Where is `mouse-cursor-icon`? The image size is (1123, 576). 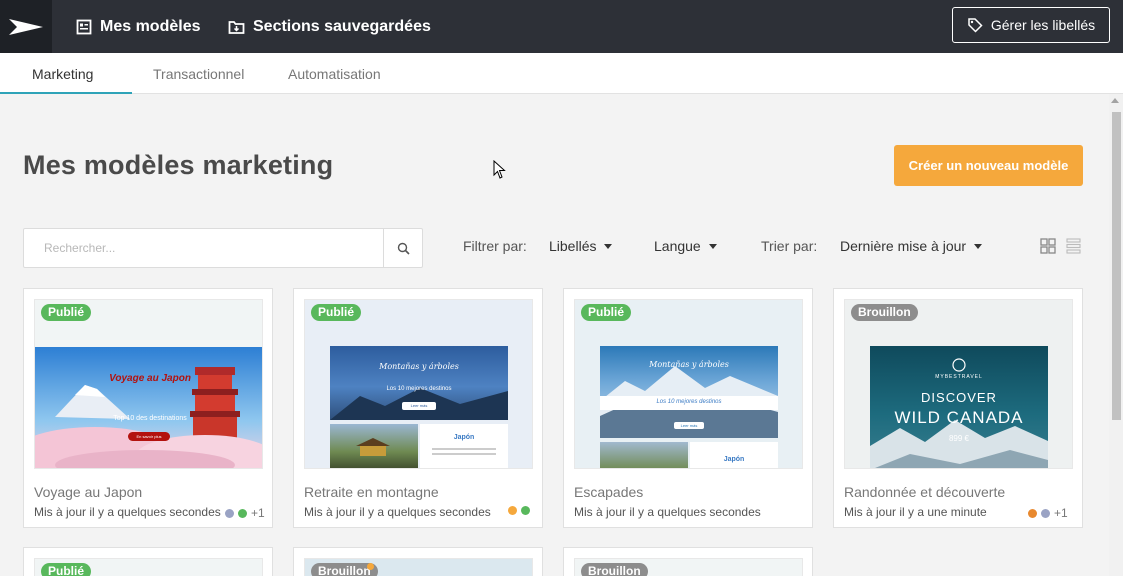 mouse-cursor-icon is located at coordinates (499, 169).